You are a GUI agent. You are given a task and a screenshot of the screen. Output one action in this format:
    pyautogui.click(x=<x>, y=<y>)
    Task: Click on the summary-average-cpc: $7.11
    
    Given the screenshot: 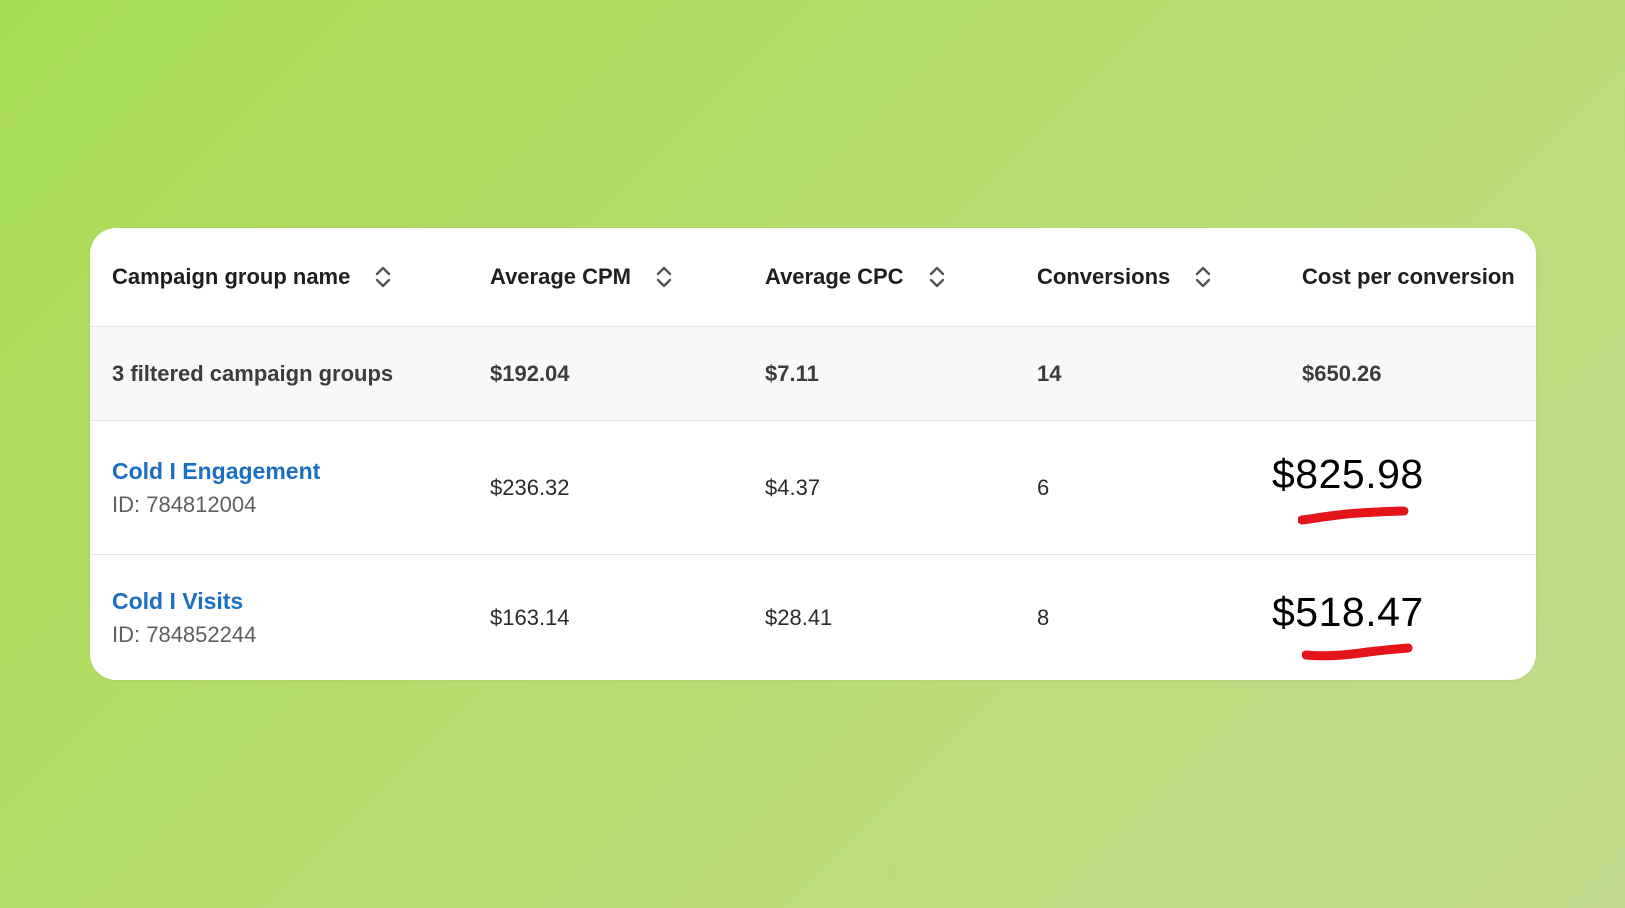 What is the action you would take?
    pyautogui.click(x=792, y=373)
    